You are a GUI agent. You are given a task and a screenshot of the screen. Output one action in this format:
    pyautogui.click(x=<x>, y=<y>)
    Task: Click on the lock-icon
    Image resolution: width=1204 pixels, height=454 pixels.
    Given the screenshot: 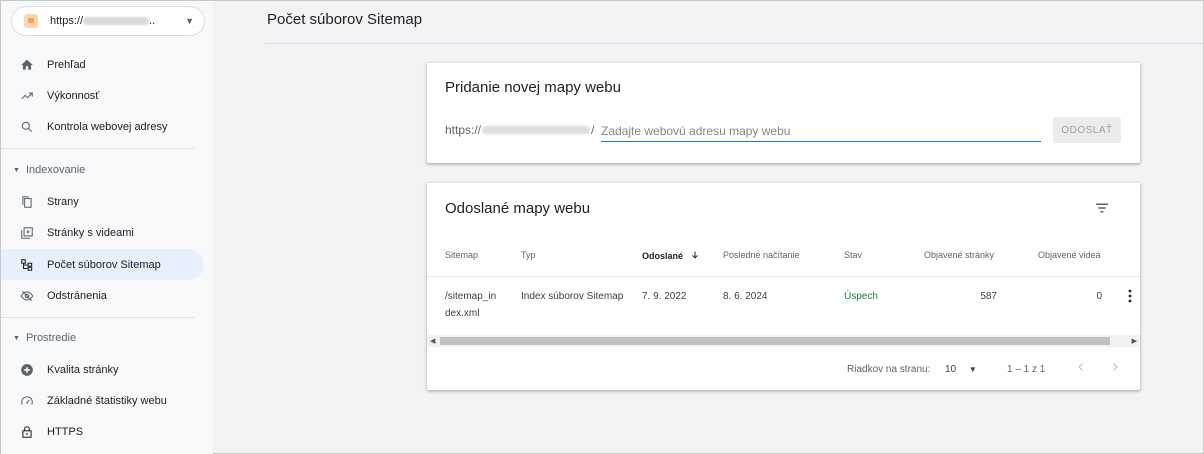 What is the action you would take?
    pyautogui.click(x=27, y=432)
    